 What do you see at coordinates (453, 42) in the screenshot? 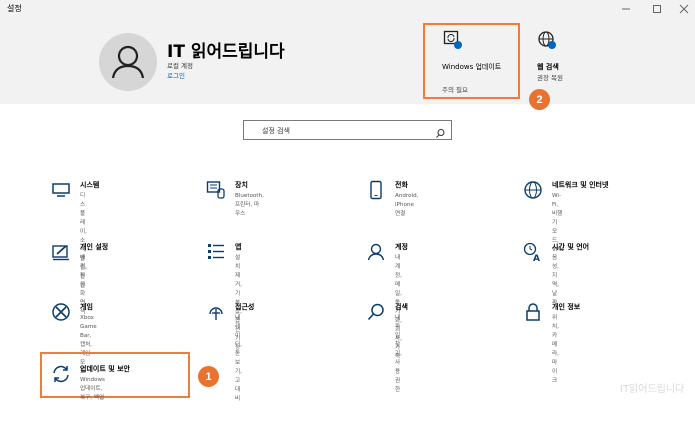
I see `windows-update-icon` at bounding box center [453, 42].